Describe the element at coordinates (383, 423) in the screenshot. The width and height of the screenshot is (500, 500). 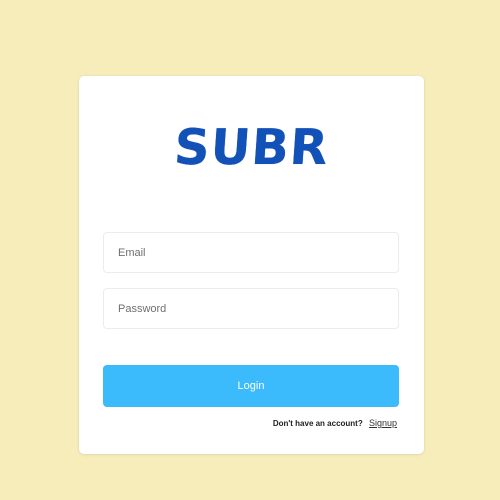
I see `signup-link: Signup` at that location.